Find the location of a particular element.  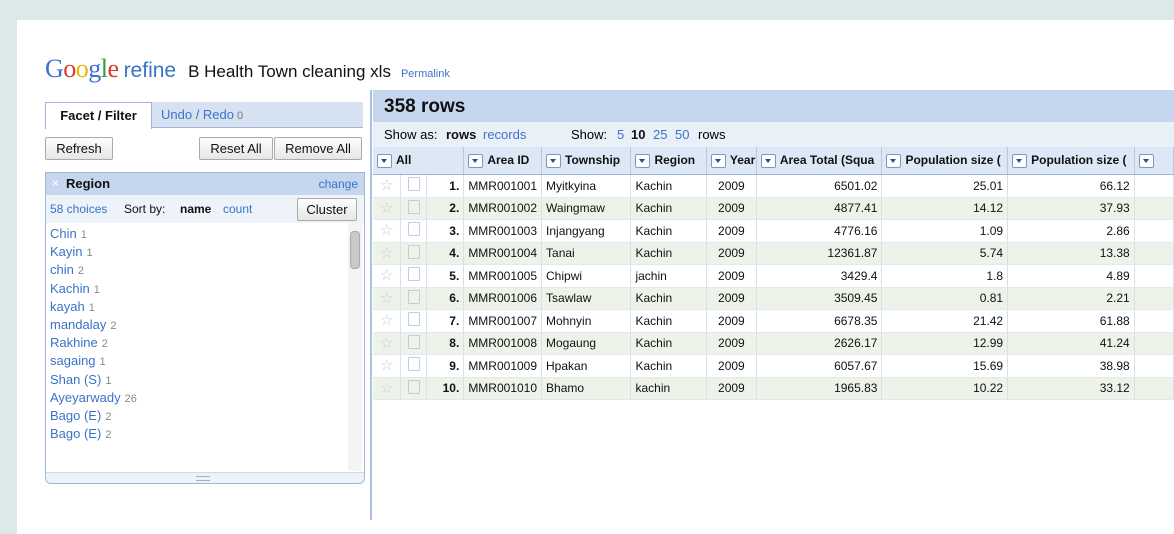

cell-township: Waingmaw is located at coordinates (586, 208).